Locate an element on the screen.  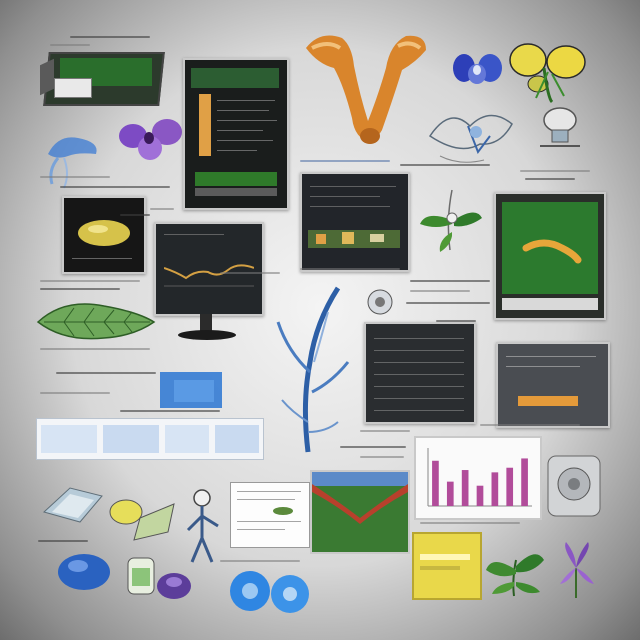
leaf-vein-icon is located at coordinates (96, 321).